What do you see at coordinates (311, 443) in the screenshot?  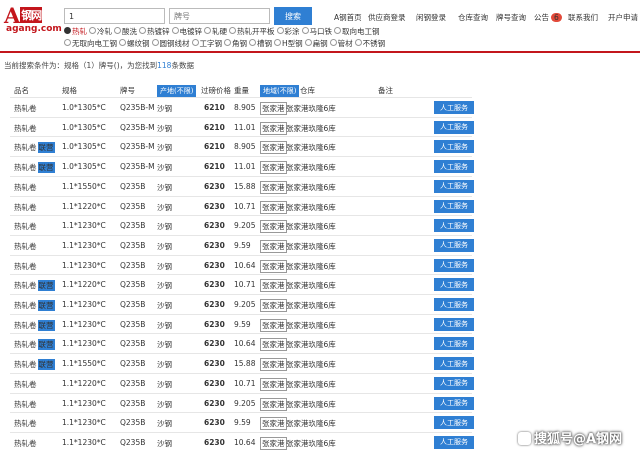 I see `warehouse-cell-text: 张家港玖隆6库` at bounding box center [311, 443].